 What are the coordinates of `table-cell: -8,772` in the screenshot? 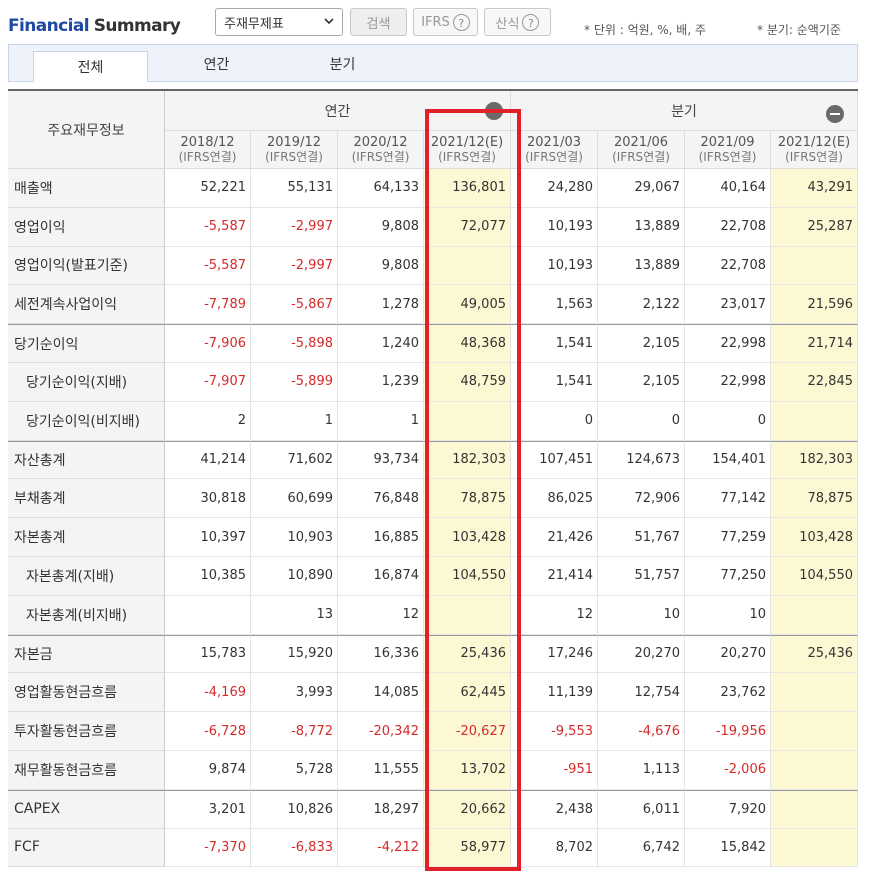 It's located at (294, 731).